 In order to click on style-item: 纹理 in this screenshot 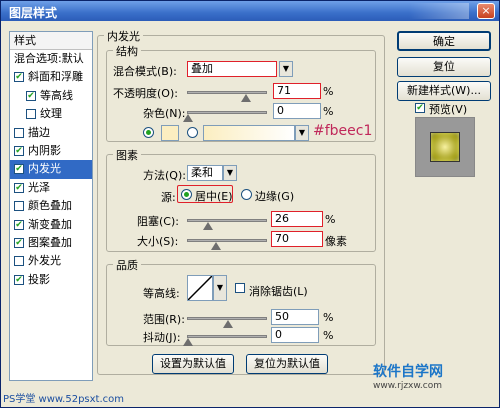, I will do `click(51, 114)`.